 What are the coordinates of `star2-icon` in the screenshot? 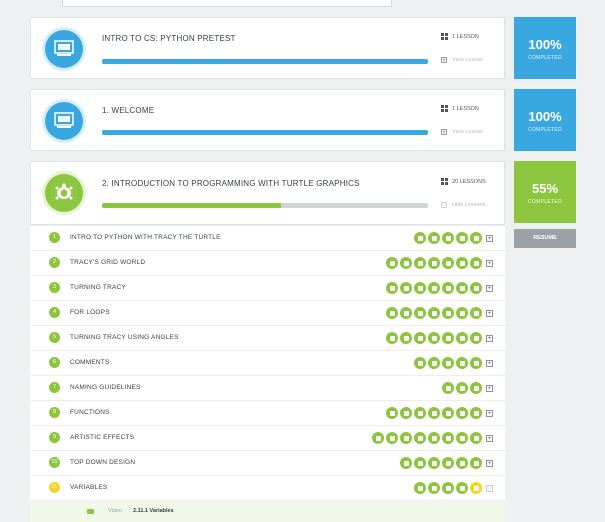 It's located at (476, 438).